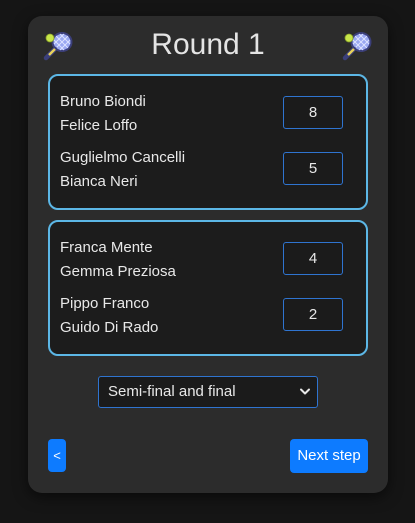 This screenshot has height=523, width=415. Describe the element at coordinates (305, 392) in the screenshot. I see `chevron-down-icon` at that location.